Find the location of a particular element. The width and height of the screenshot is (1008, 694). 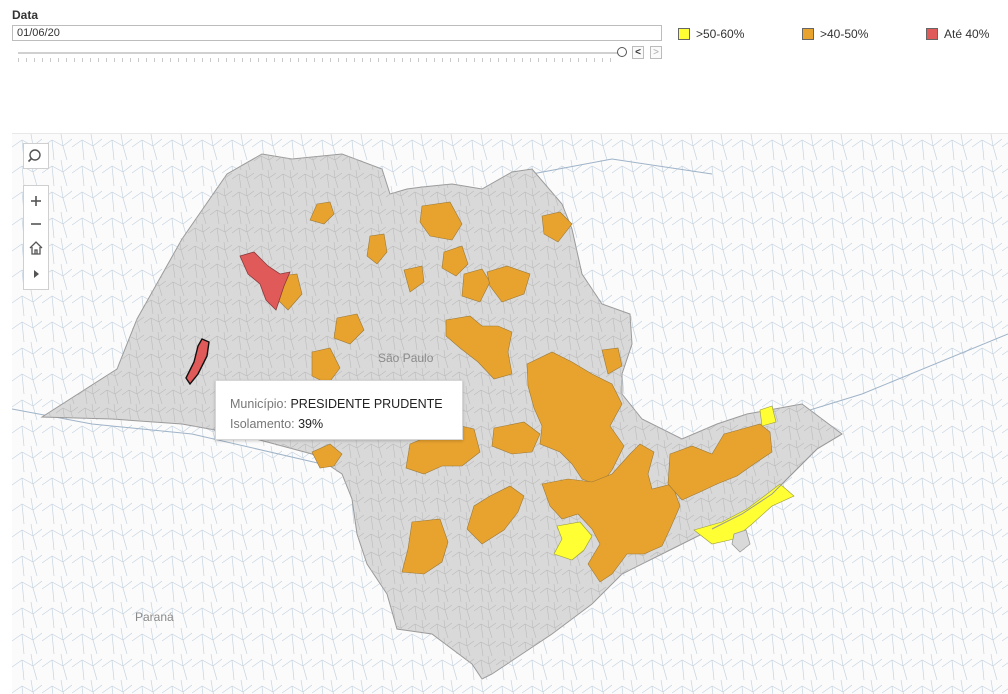

legend-swatch-red is located at coordinates (932, 34).